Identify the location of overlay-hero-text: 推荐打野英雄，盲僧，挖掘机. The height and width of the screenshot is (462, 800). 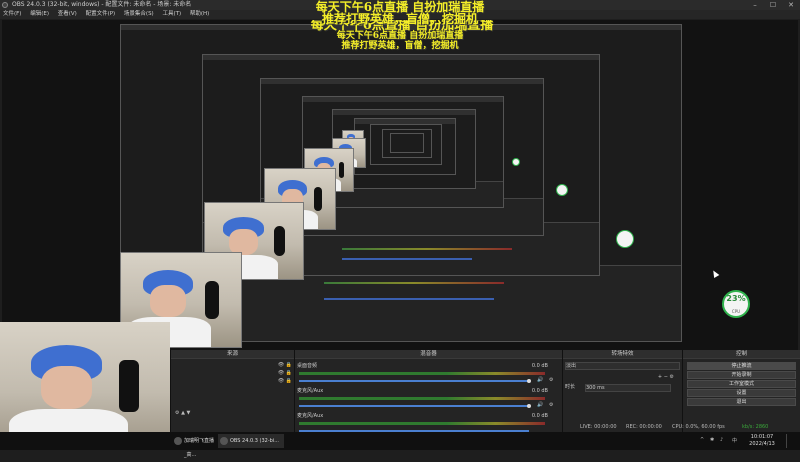
(399, 19).